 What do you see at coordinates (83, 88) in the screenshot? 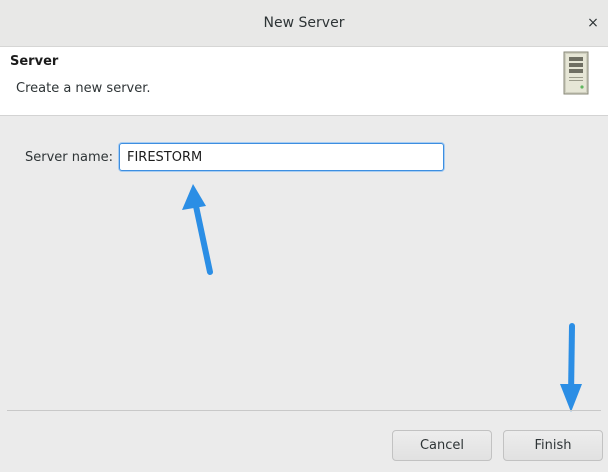
I see `wizard-description: Create a new server.` at bounding box center [83, 88].